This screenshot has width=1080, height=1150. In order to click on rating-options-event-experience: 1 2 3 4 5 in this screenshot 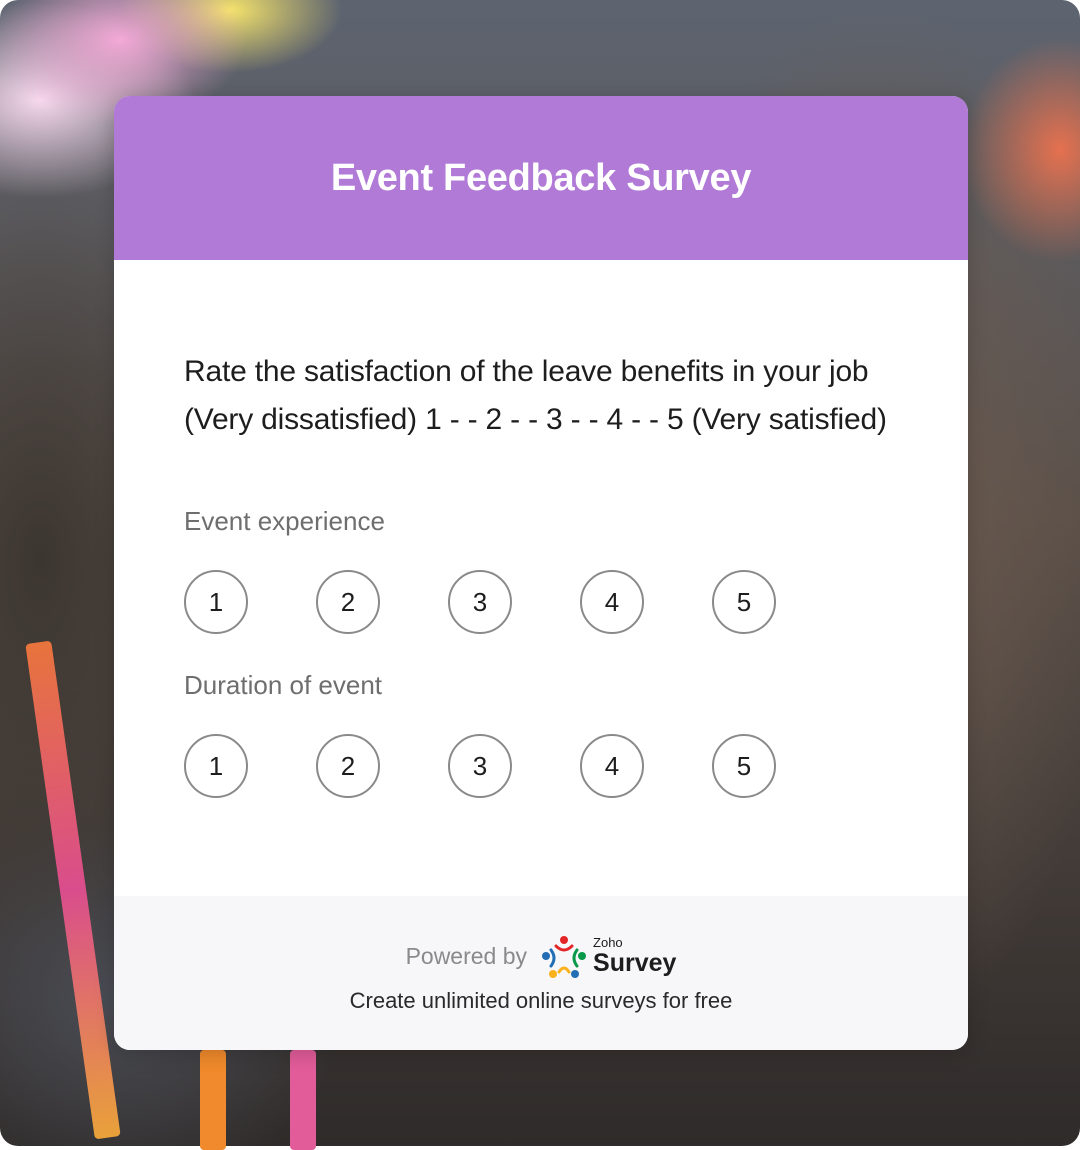, I will do `click(514, 602)`.